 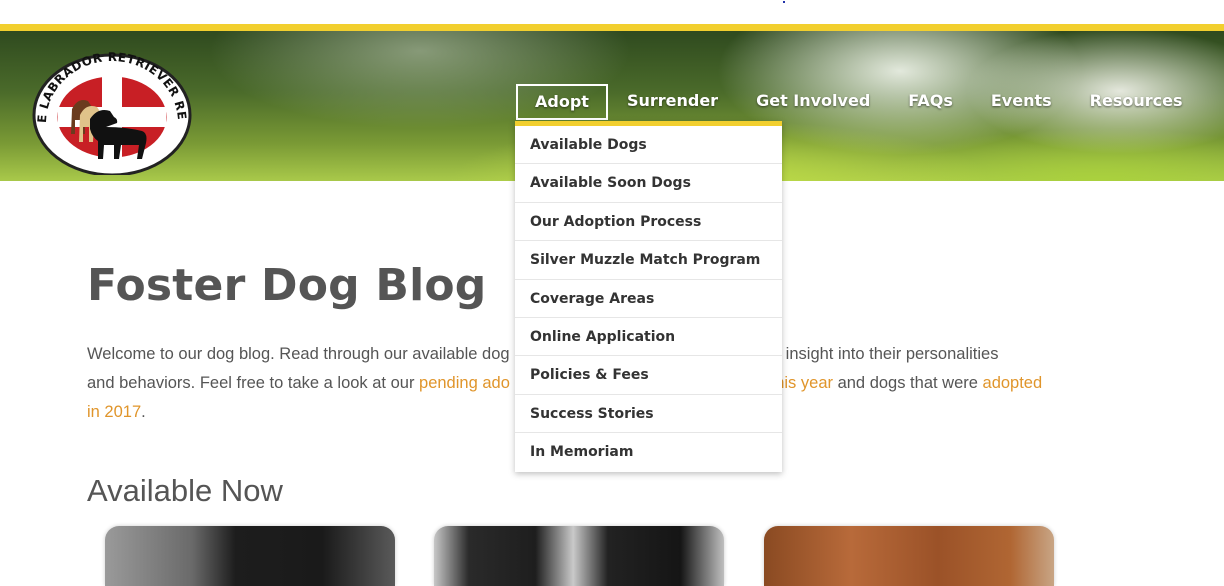 I want to click on menu-item-online-application: Online Application, so click(x=648, y=337).